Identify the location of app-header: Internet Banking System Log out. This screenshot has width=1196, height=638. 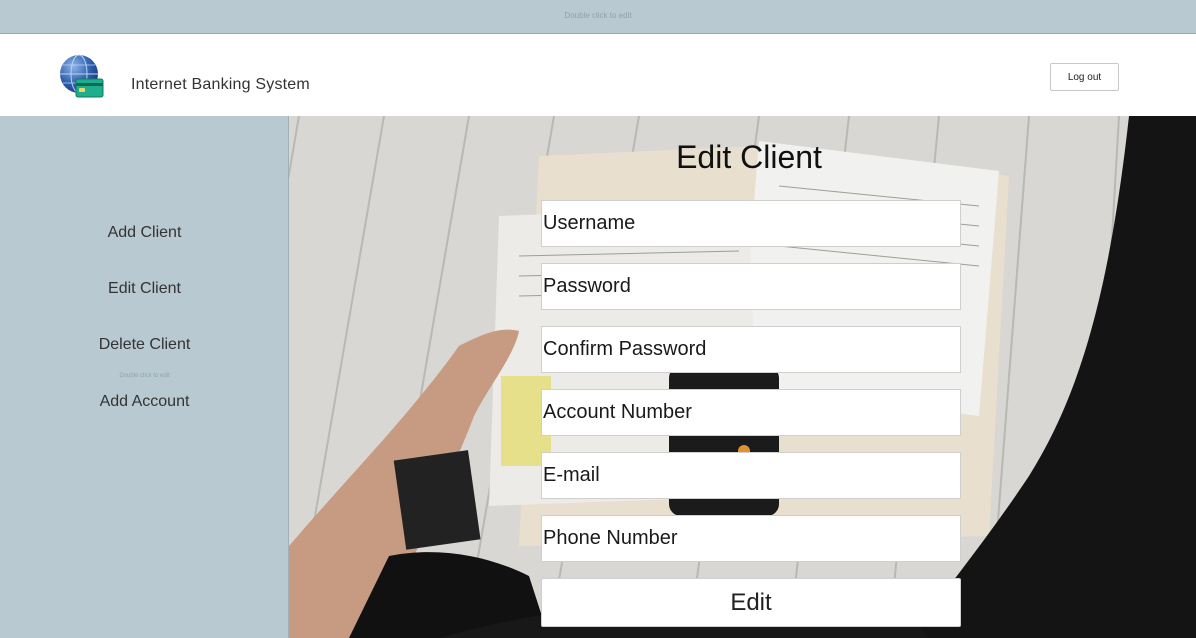
(598, 75).